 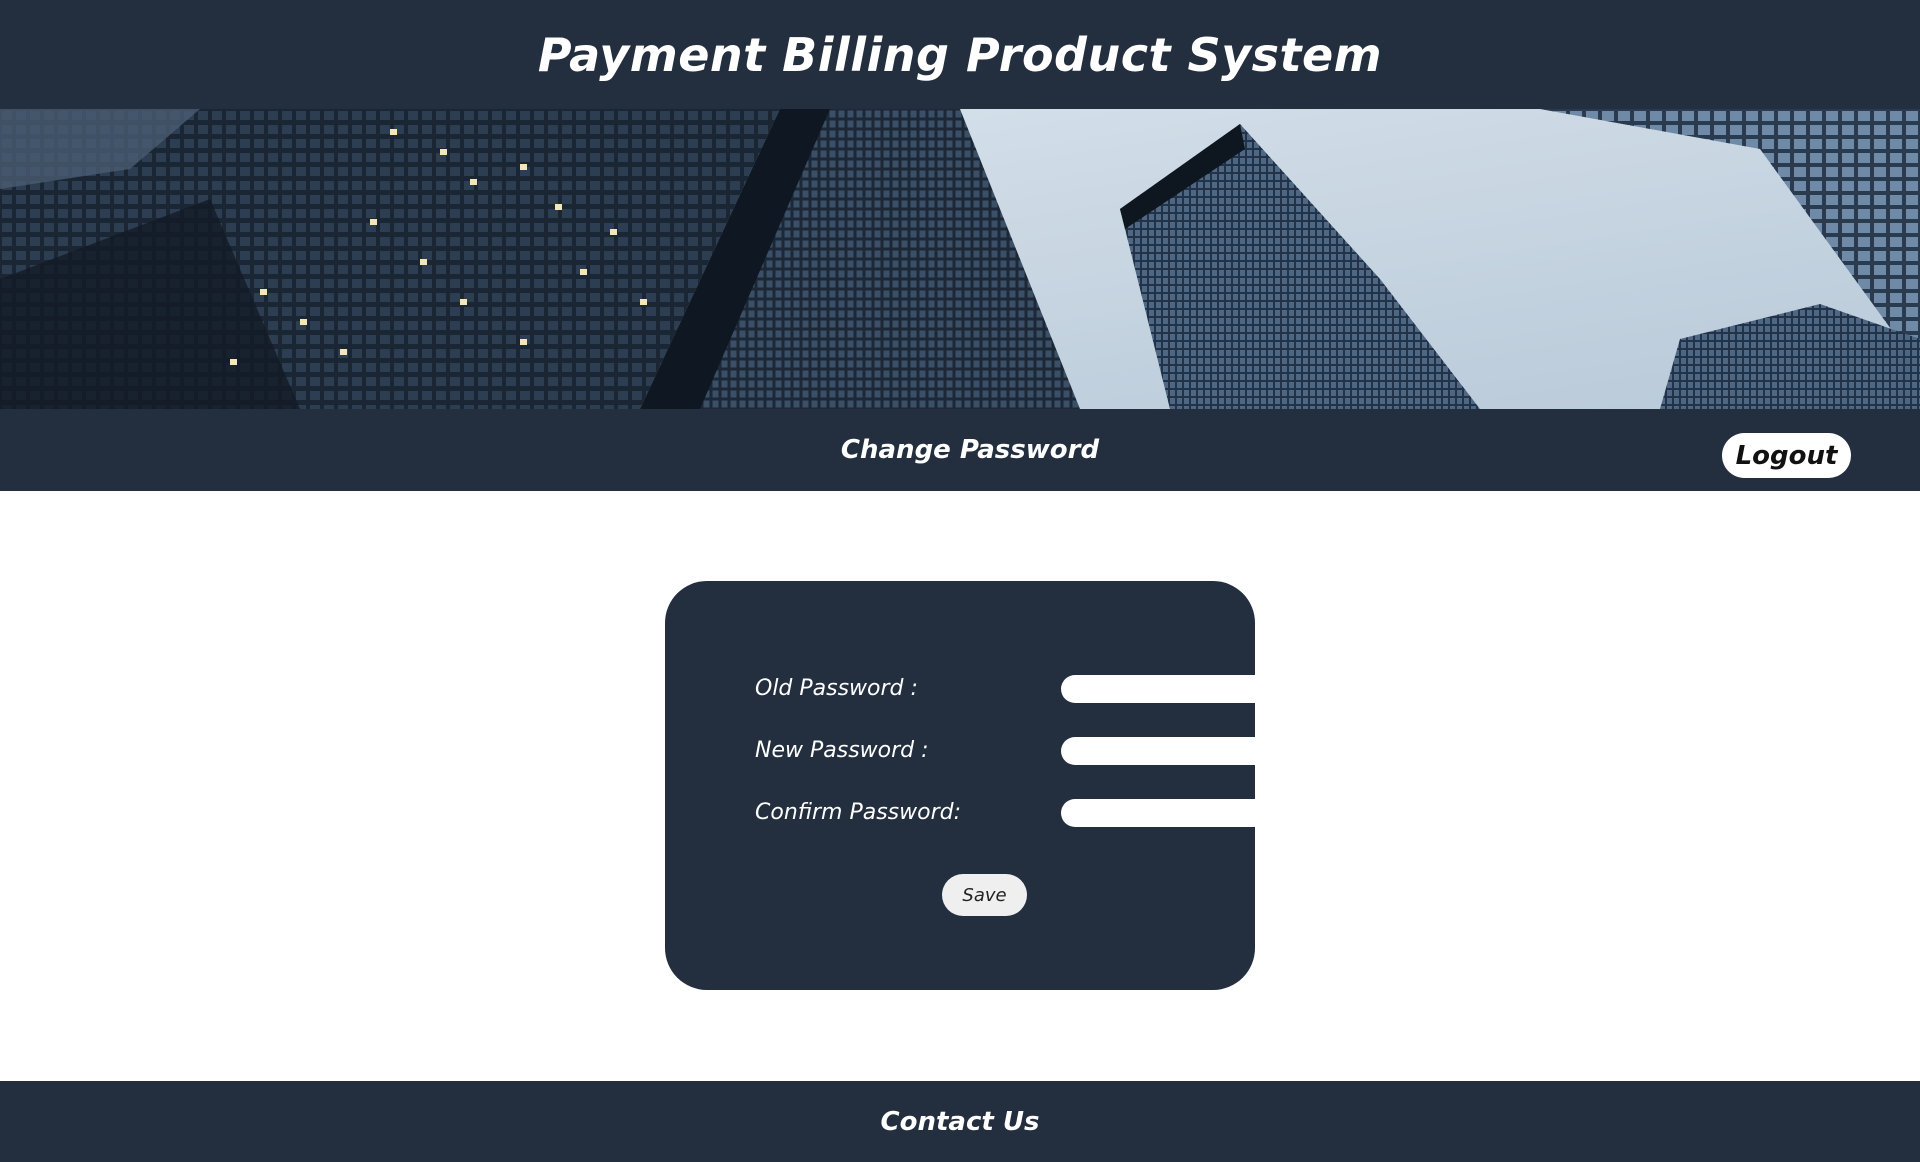 I want to click on navbar: Change Password Logout, so click(x=960, y=450).